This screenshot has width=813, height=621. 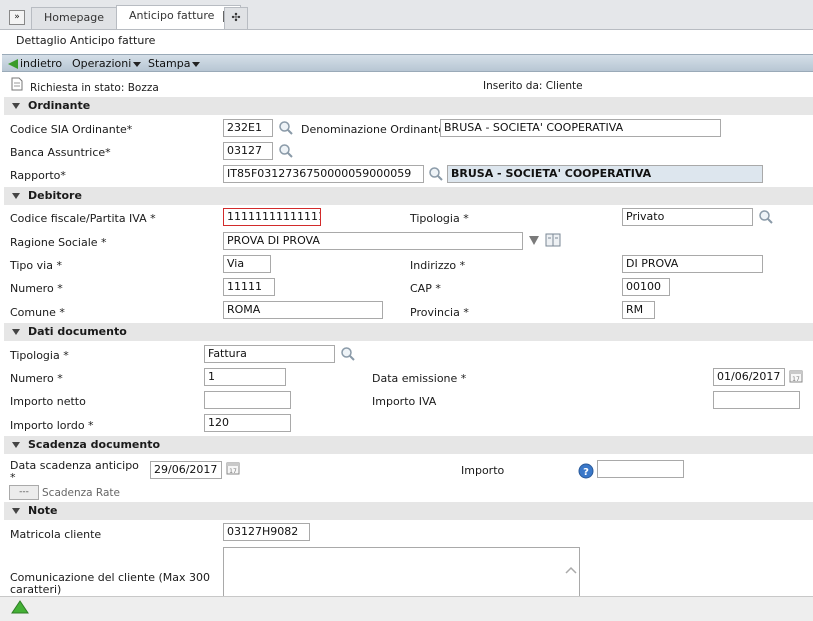 I want to click on comune-label: Comune *, so click(x=37, y=312).